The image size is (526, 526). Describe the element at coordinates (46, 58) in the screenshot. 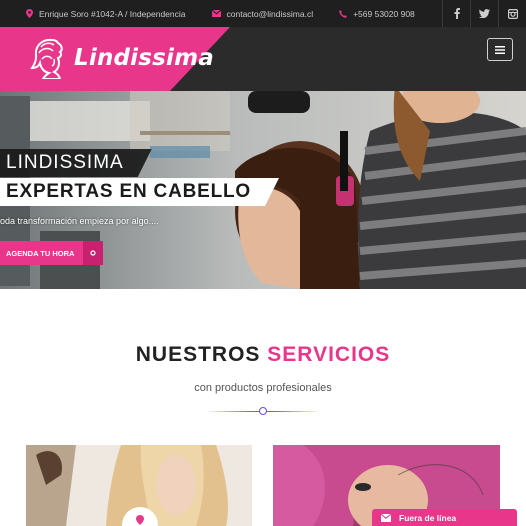

I see `woman-silhouette-logo-icon` at that location.